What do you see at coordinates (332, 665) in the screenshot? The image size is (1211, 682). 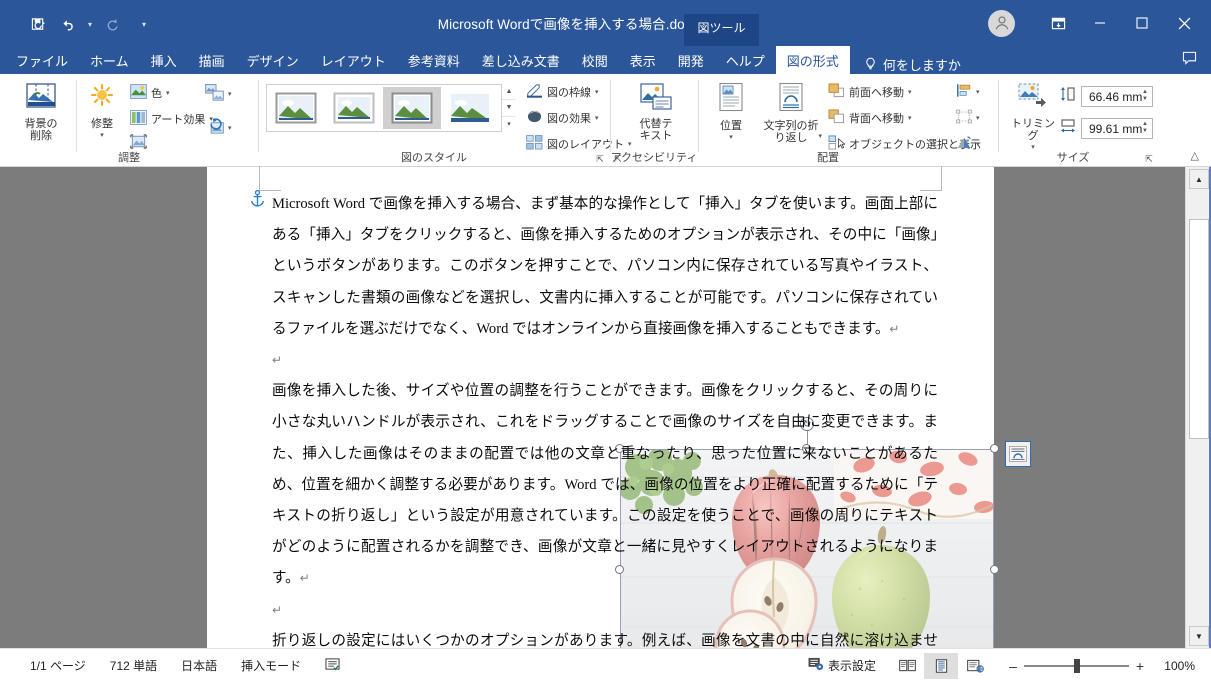 I see `proofing-icon` at bounding box center [332, 665].